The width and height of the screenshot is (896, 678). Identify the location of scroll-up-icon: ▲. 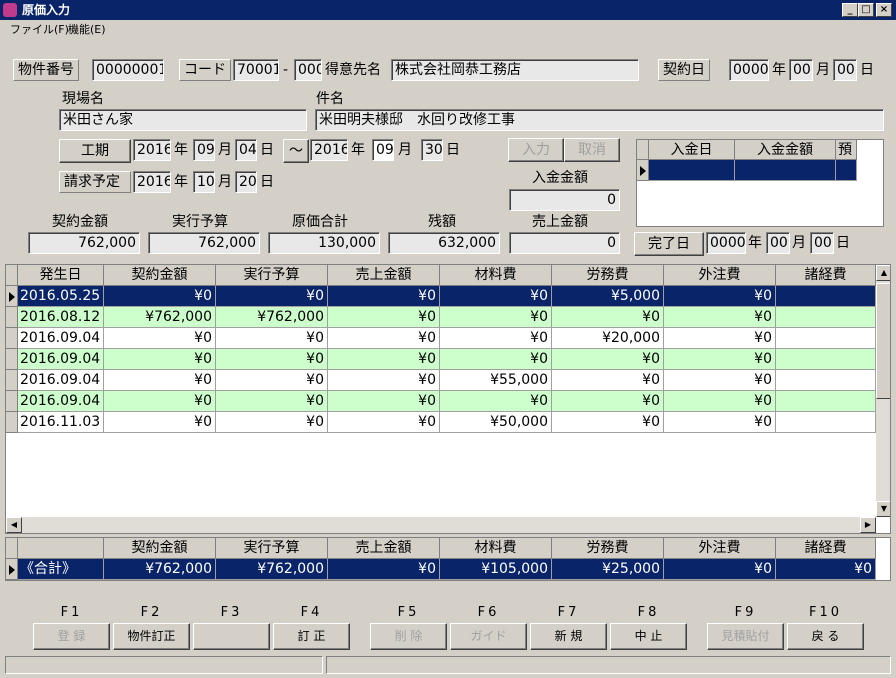
(883, 273).